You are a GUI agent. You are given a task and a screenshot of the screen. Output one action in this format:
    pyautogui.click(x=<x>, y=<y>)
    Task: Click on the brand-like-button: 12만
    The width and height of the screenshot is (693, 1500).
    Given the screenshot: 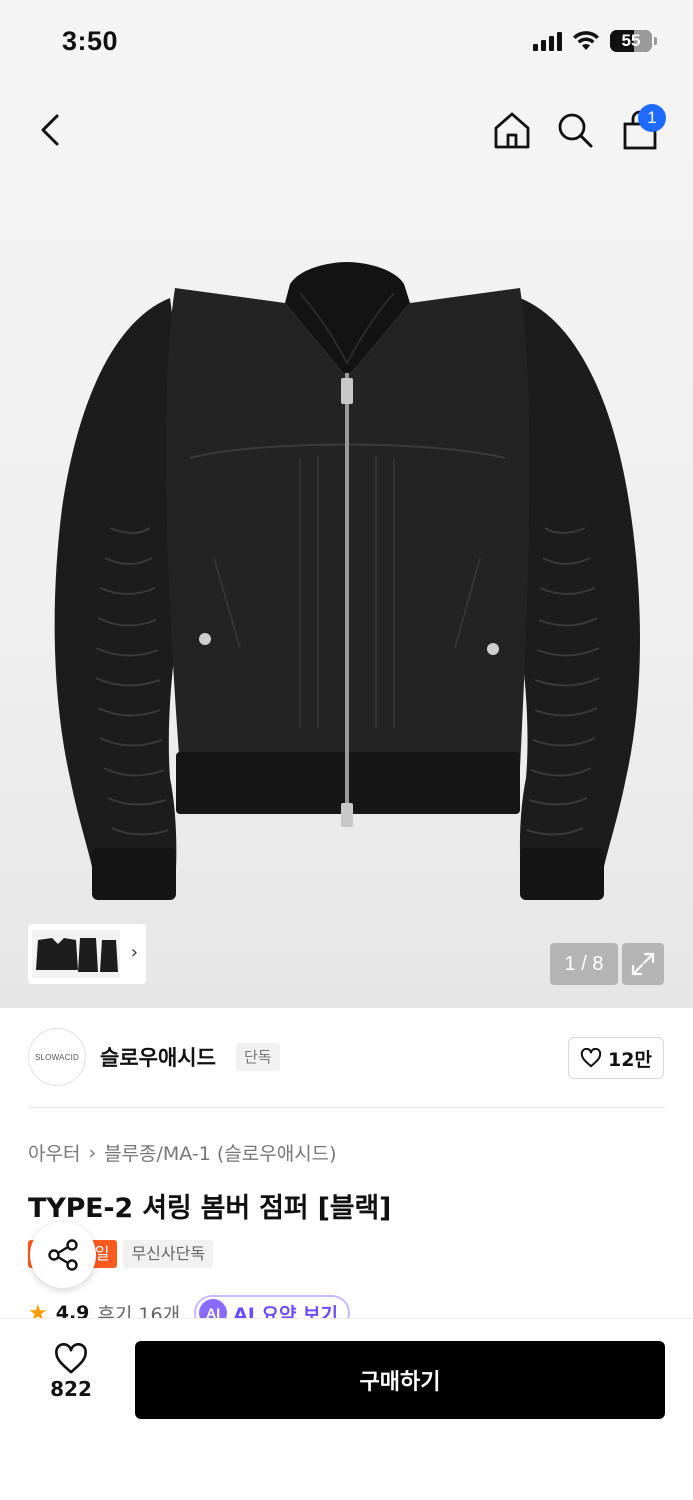 What is the action you would take?
    pyautogui.click(x=616, y=1058)
    